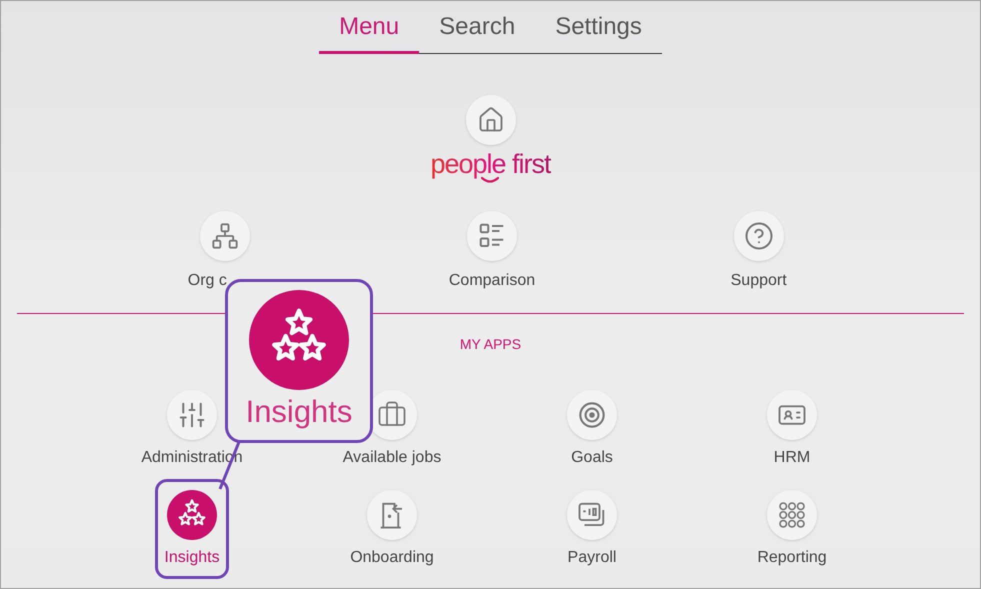 This screenshot has height=589, width=981. I want to click on app-tile: Goals, so click(592, 429).